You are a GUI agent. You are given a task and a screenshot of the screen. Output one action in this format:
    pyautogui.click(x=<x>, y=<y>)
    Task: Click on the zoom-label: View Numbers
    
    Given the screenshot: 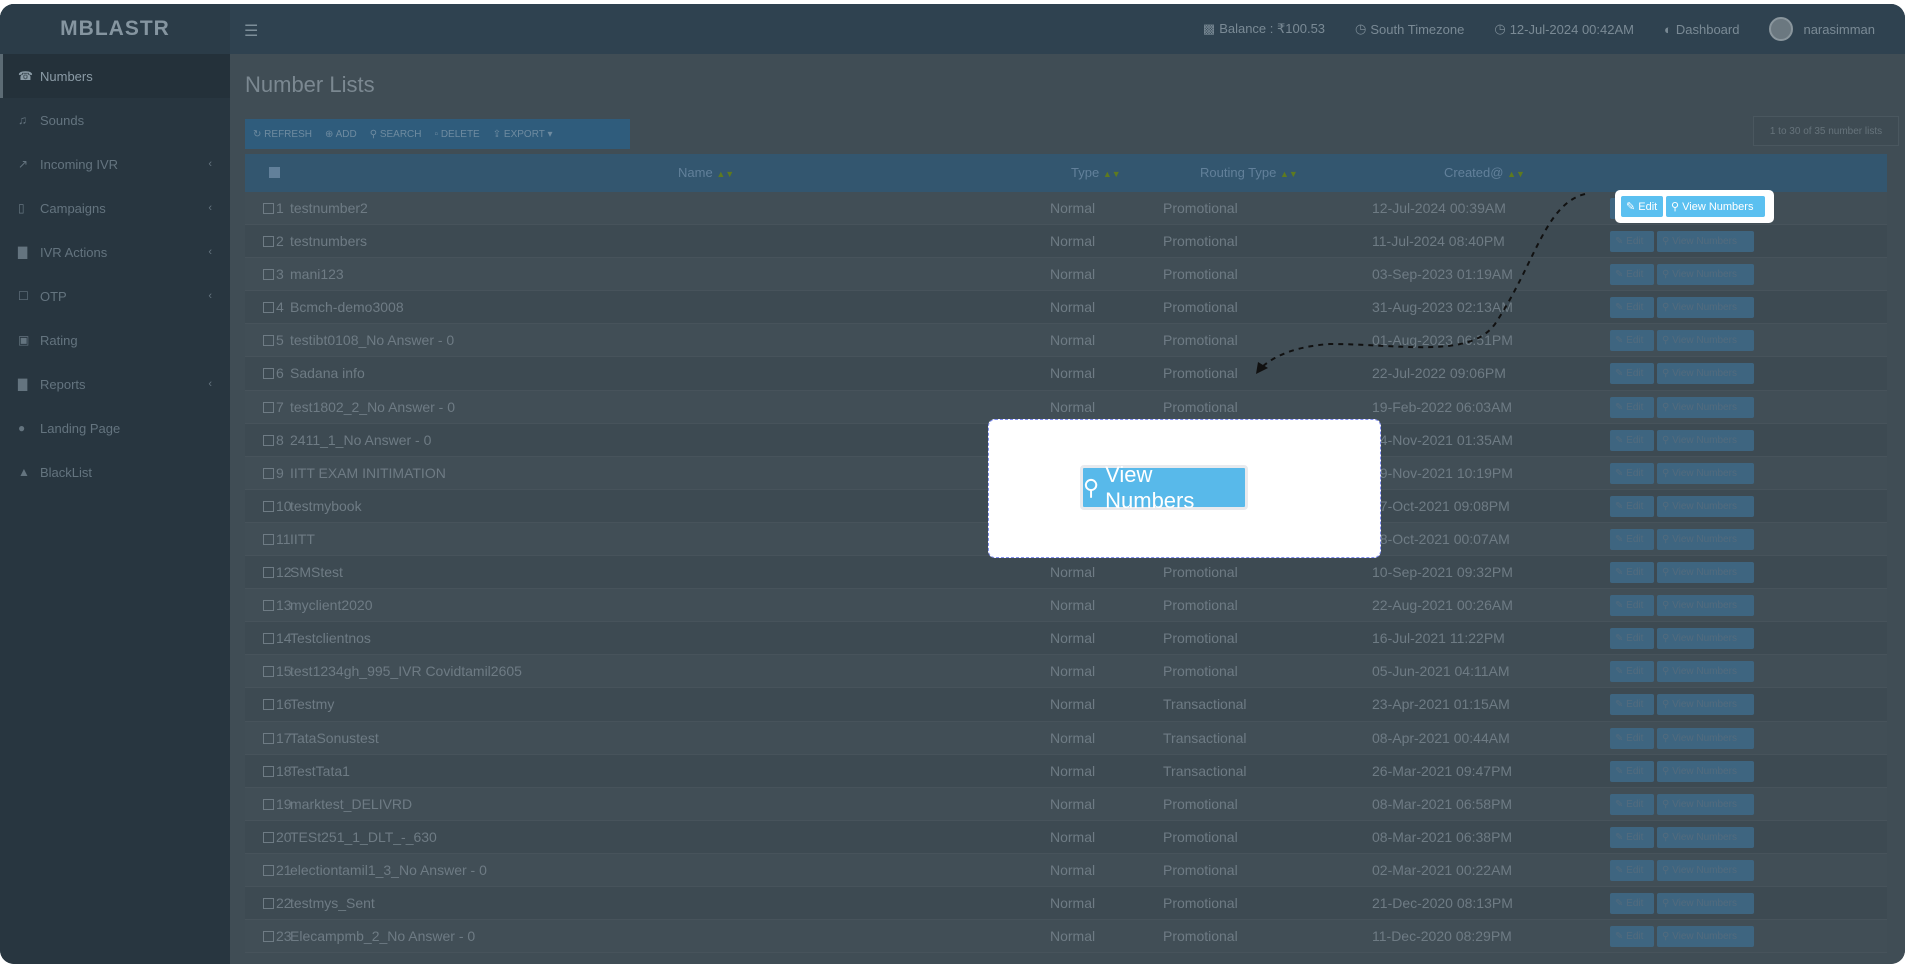 What is the action you would take?
    pyautogui.click(x=1150, y=487)
    